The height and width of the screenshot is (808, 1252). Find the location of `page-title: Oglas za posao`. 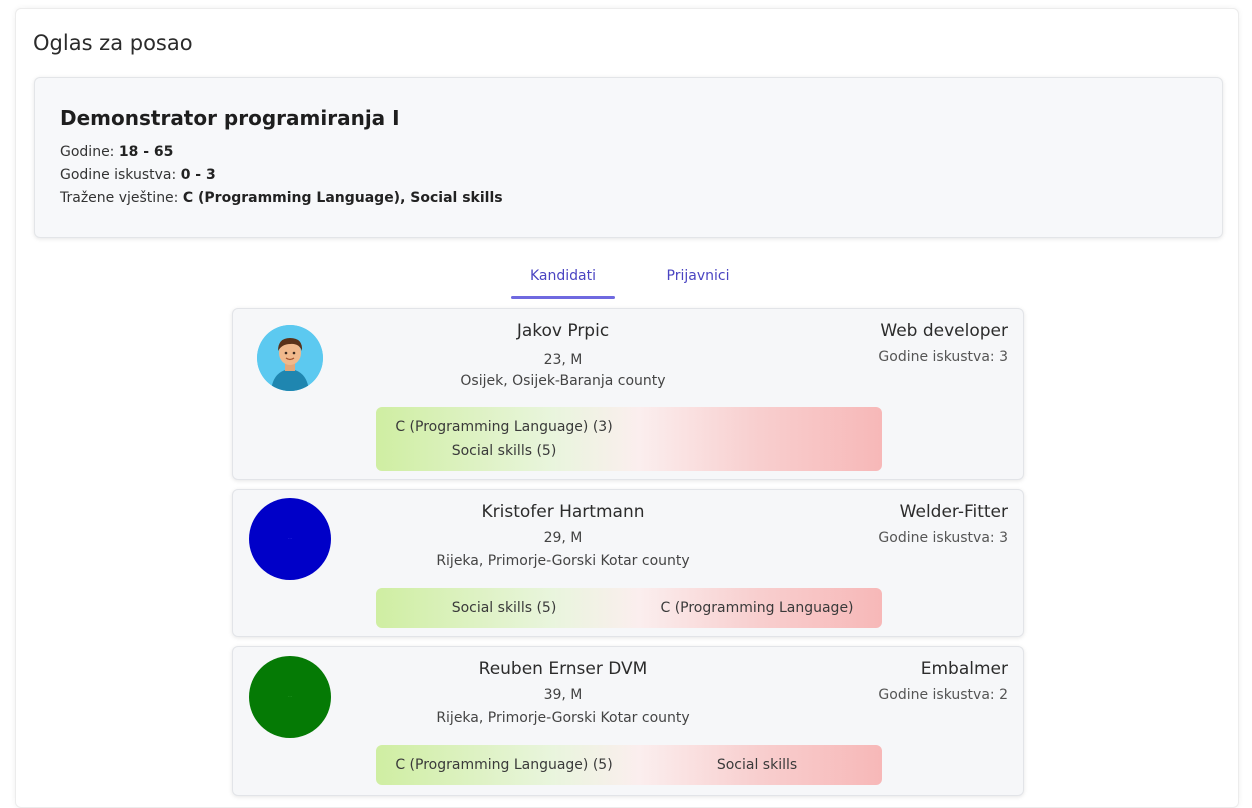

page-title: Oglas za posao is located at coordinates (113, 43).